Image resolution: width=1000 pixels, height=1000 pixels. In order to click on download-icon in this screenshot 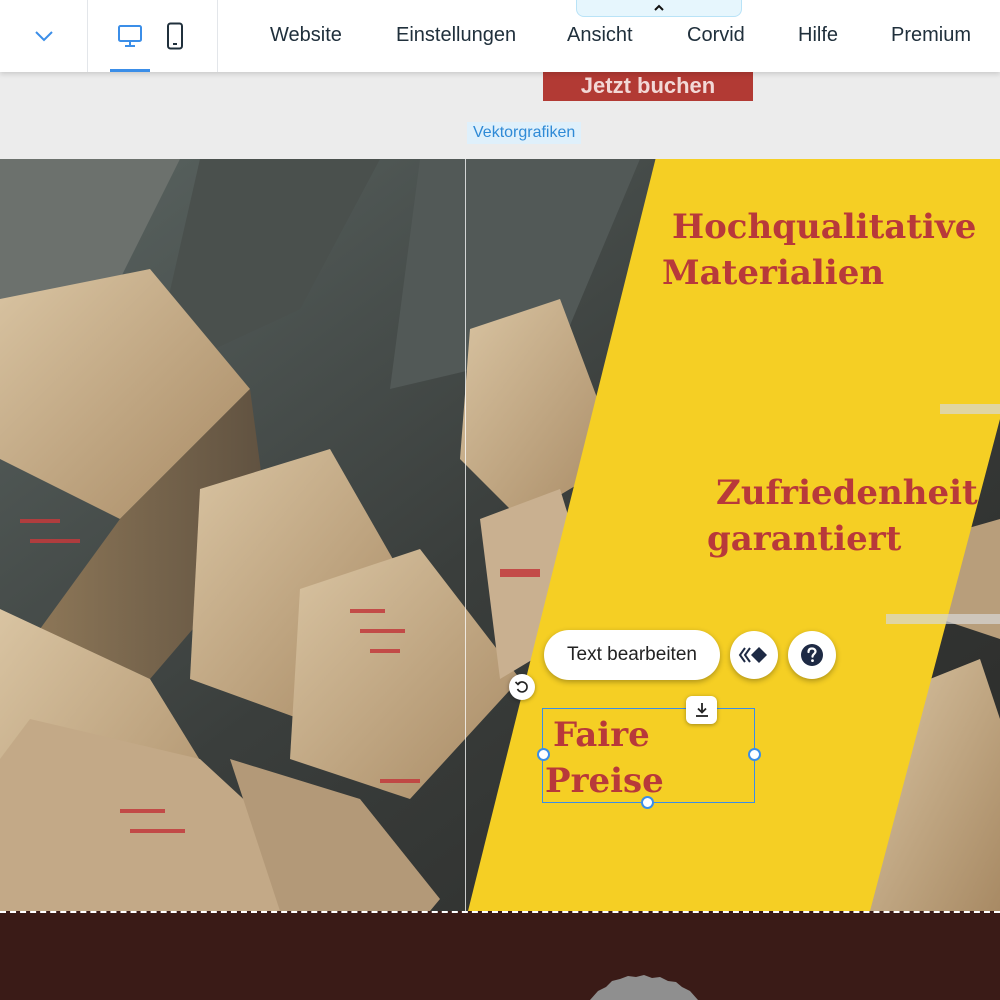, I will do `click(701, 710)`.